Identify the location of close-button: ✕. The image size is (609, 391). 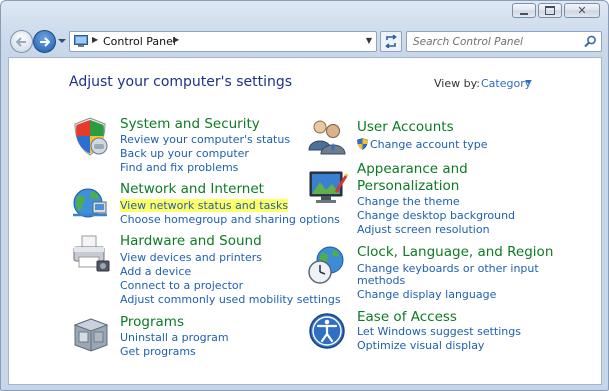
(582, 10).